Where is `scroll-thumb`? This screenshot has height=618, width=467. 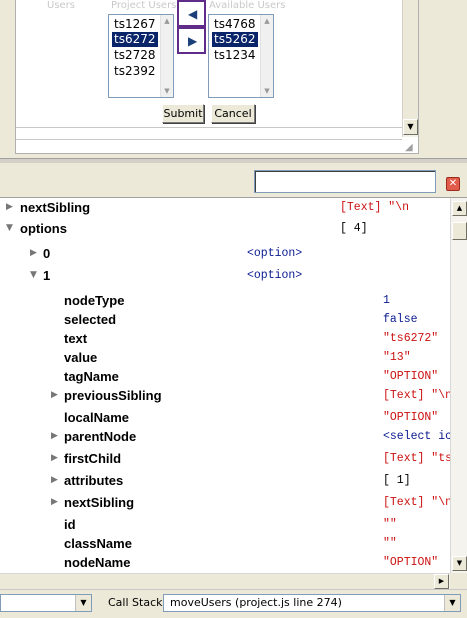
scroll-thumb is located at coordinates (459, 231).